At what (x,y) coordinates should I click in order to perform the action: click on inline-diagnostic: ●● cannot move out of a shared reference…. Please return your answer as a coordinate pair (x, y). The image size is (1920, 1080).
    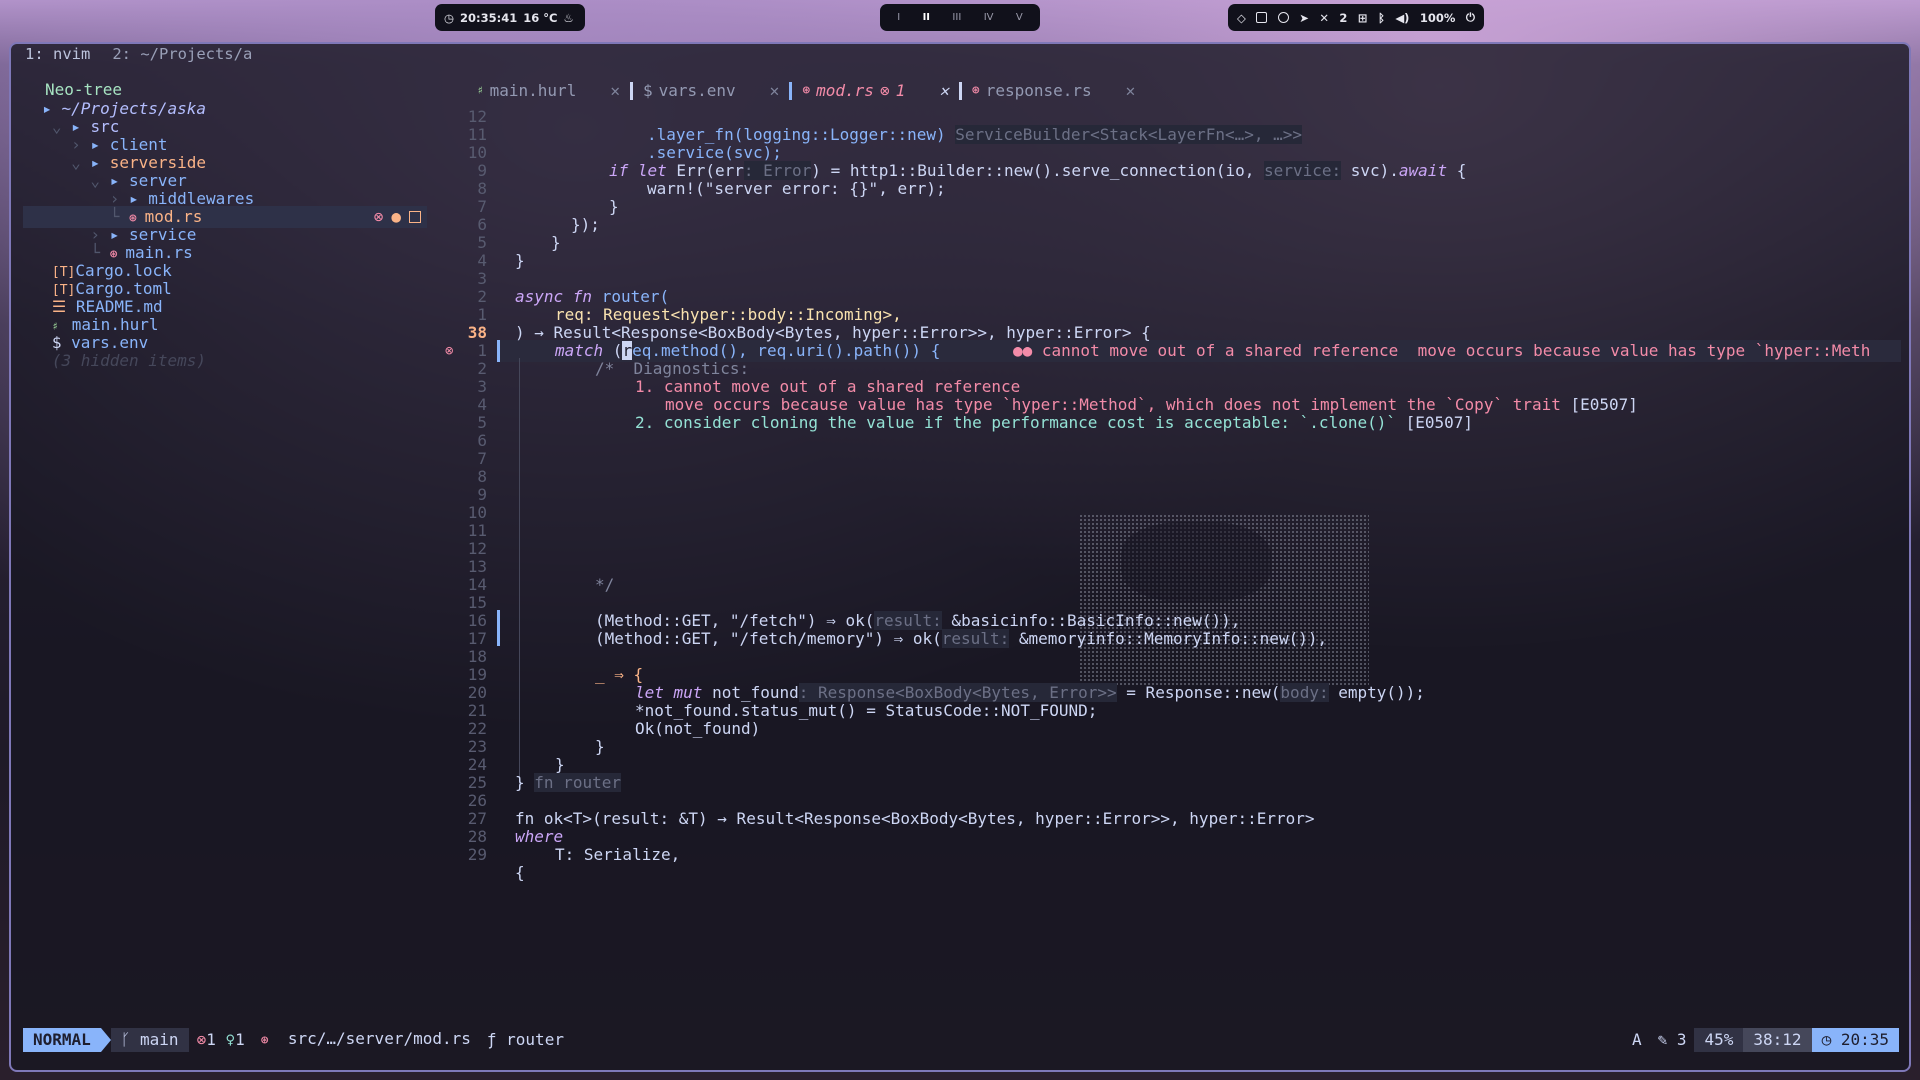
    Looking at the image, I should click on (1442, 350).